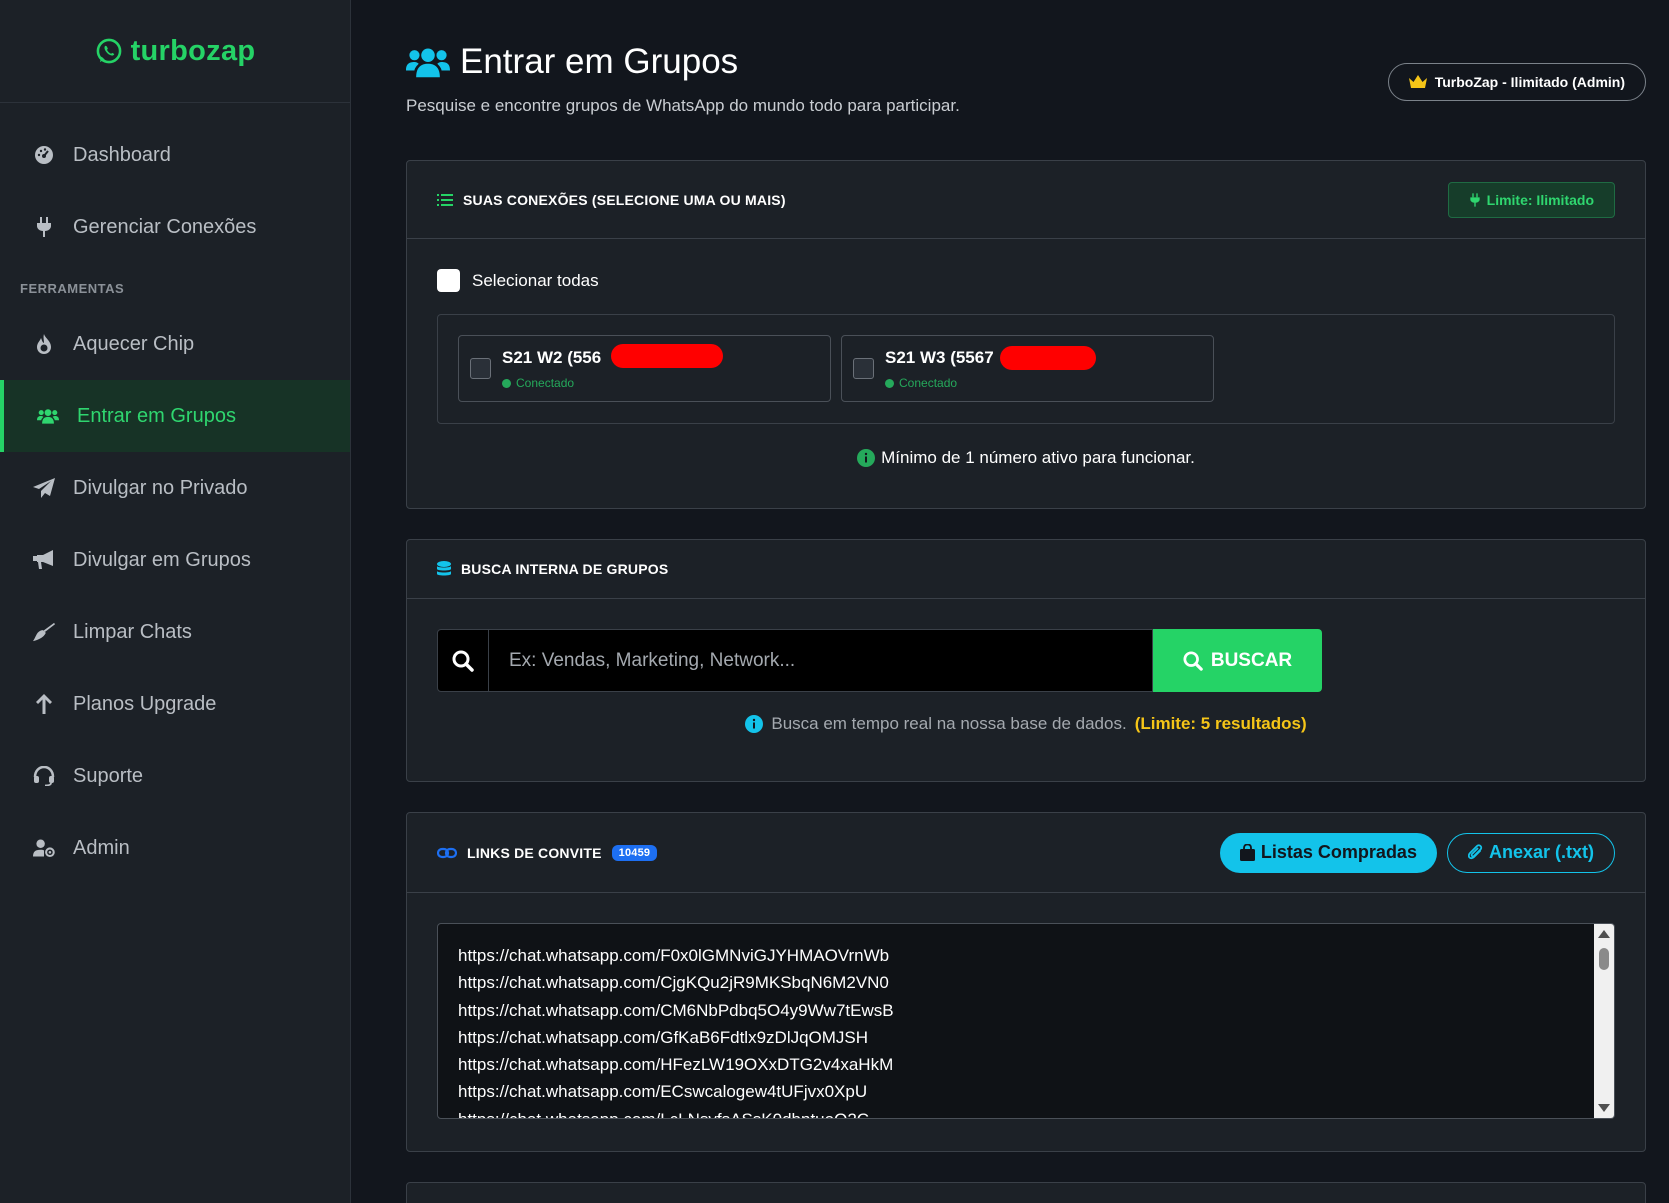 The width and height of the screenshot is (1669, 1203). I want to click on page-title: Entrar em Grupos, so click(572, 62).